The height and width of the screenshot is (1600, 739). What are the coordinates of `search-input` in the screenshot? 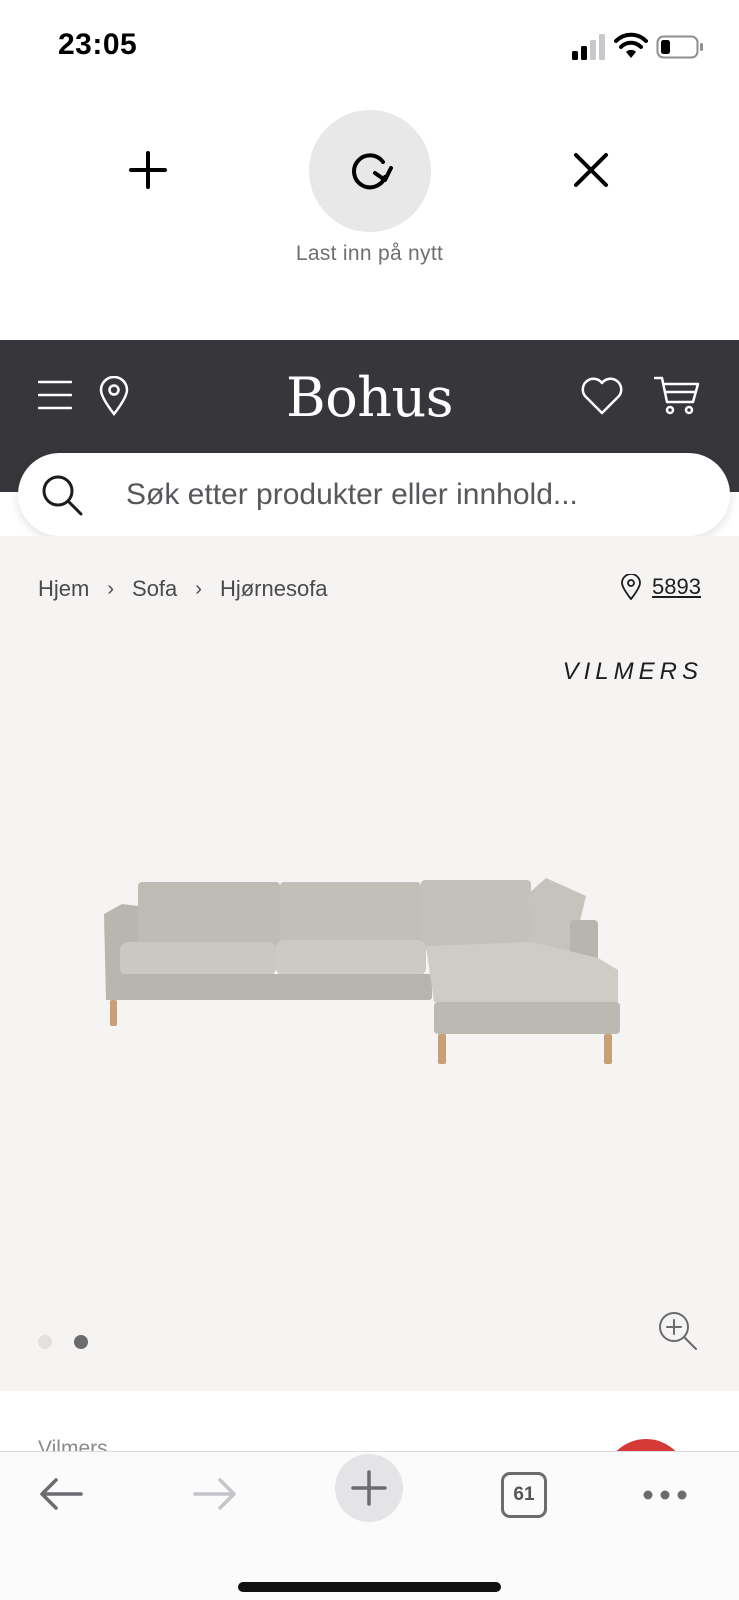 It's located at (406, 494).